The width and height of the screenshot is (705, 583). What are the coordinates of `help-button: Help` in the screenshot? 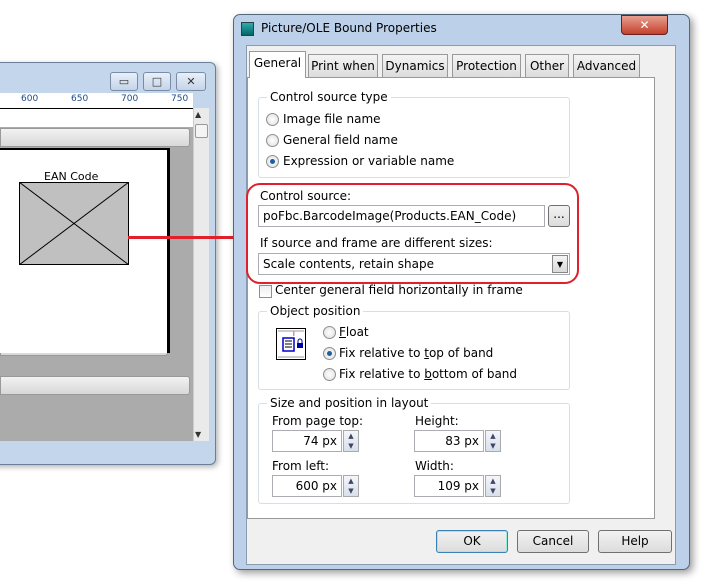 It's located at (635, 541).